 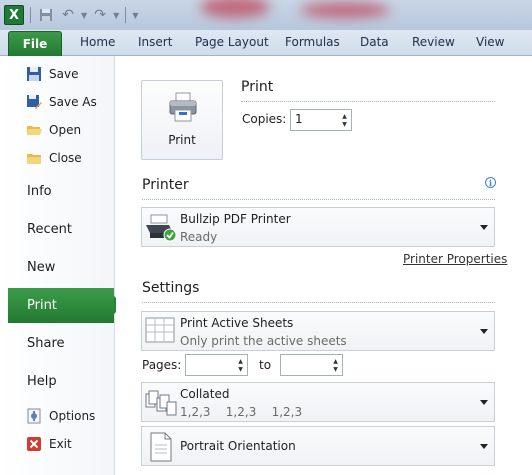 I want to click on undo-dropdown-icon: ▼, so click(x=84, y=15).